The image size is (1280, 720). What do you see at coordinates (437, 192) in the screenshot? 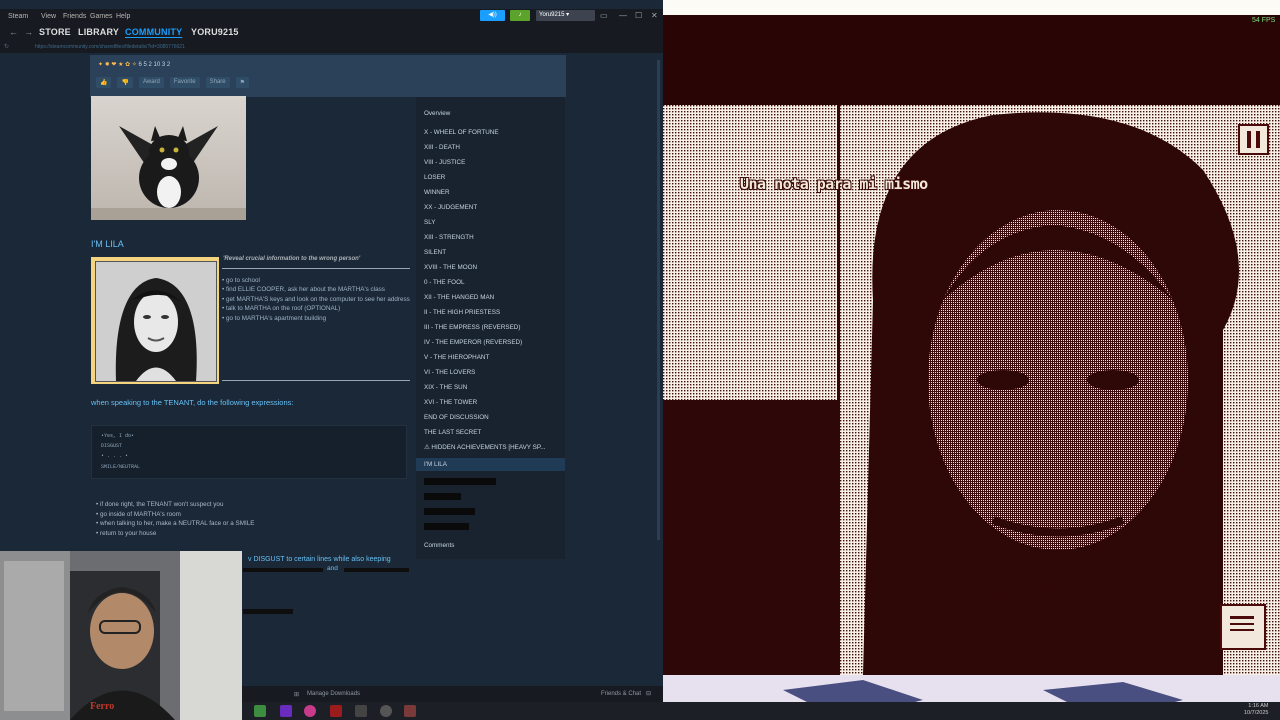
I see `toc-item: WINNER` at bounding box center [437, 192].